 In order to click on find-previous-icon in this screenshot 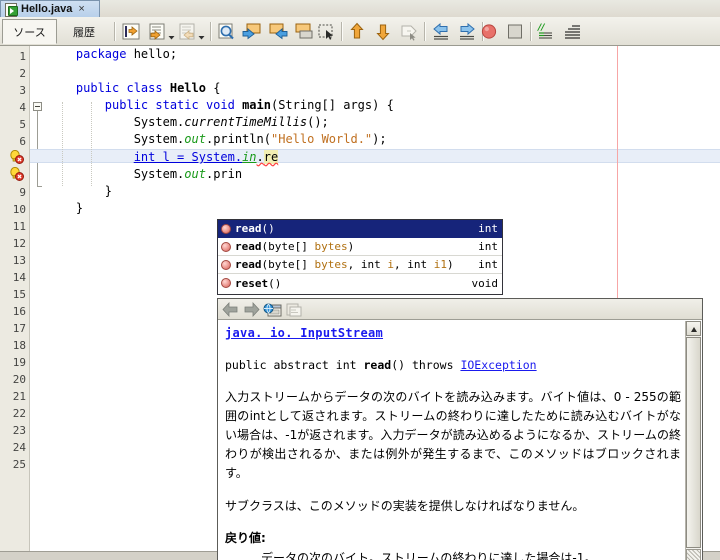, I will do `click(252, 31)`.